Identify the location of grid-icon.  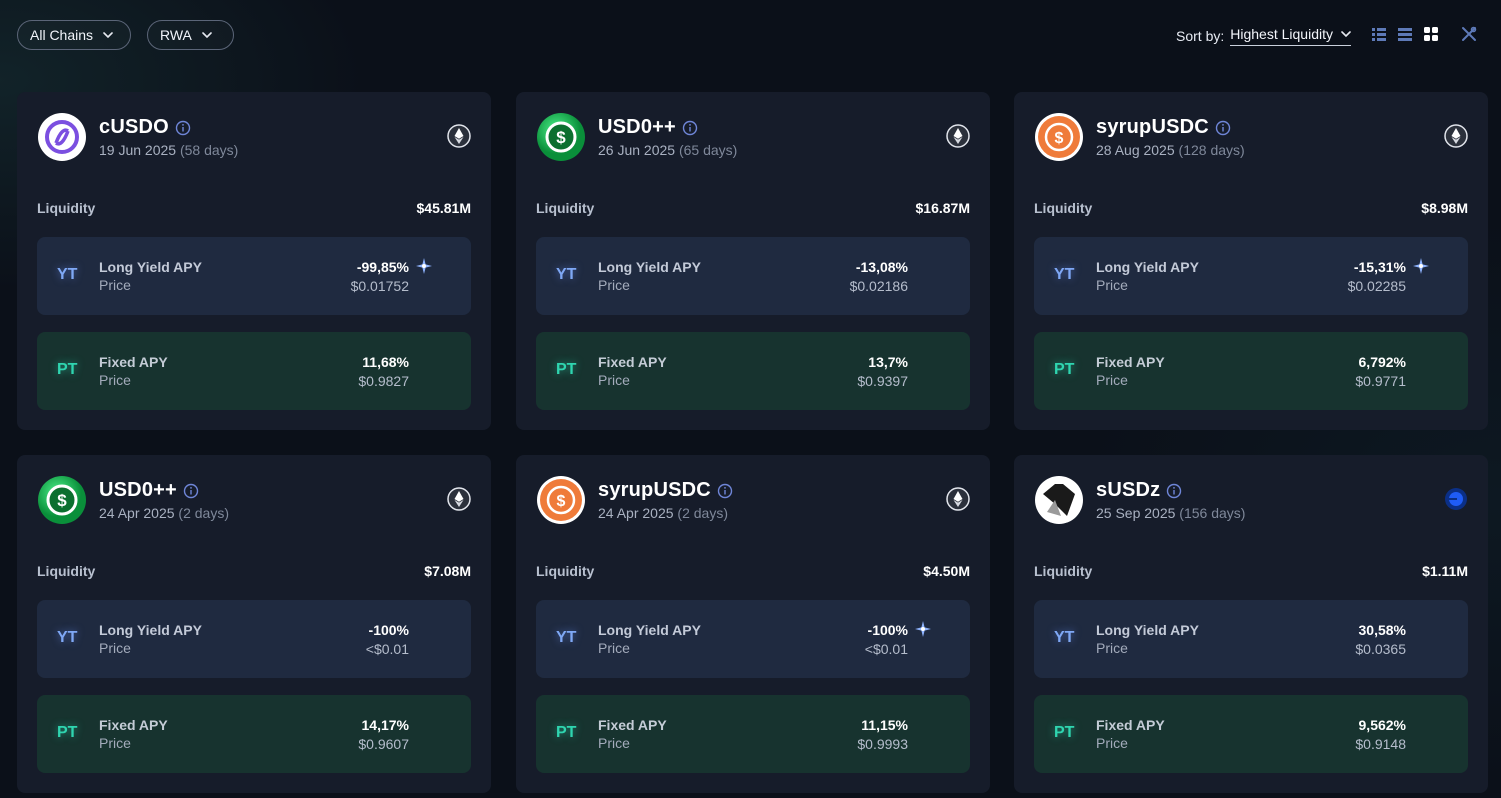
(1431, 34).